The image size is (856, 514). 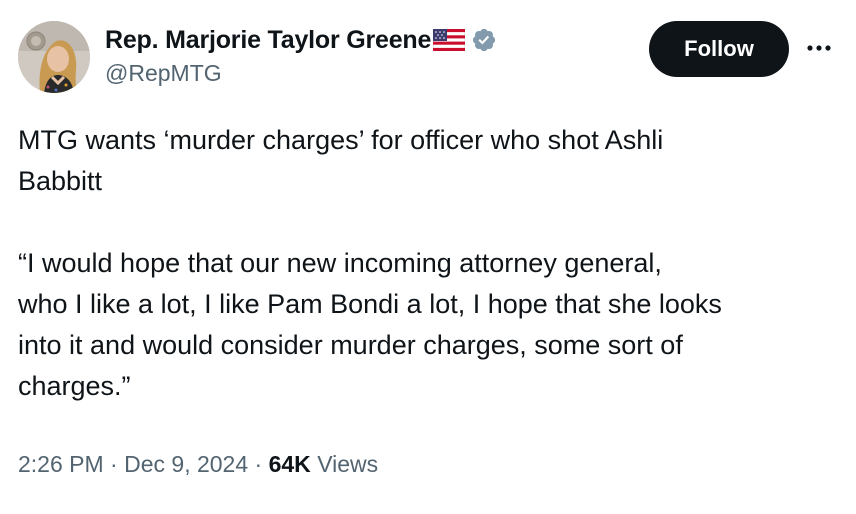 I want to click on views-label: Views, so click(x=348, y=464).